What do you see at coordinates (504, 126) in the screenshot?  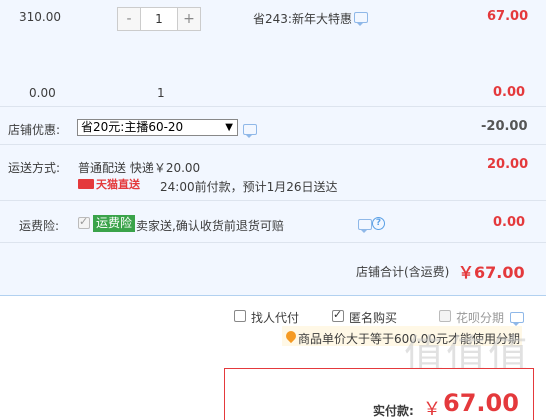 I see `shop-discount-amount: -20.00` at bounding box center [504, 126].